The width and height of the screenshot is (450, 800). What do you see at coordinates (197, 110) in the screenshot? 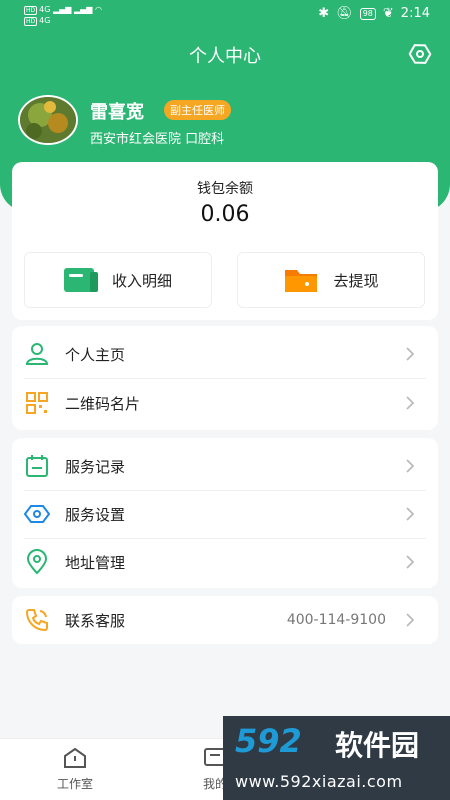
I see `rank-badge: 副主任医师` at bounding box center [197, 110].